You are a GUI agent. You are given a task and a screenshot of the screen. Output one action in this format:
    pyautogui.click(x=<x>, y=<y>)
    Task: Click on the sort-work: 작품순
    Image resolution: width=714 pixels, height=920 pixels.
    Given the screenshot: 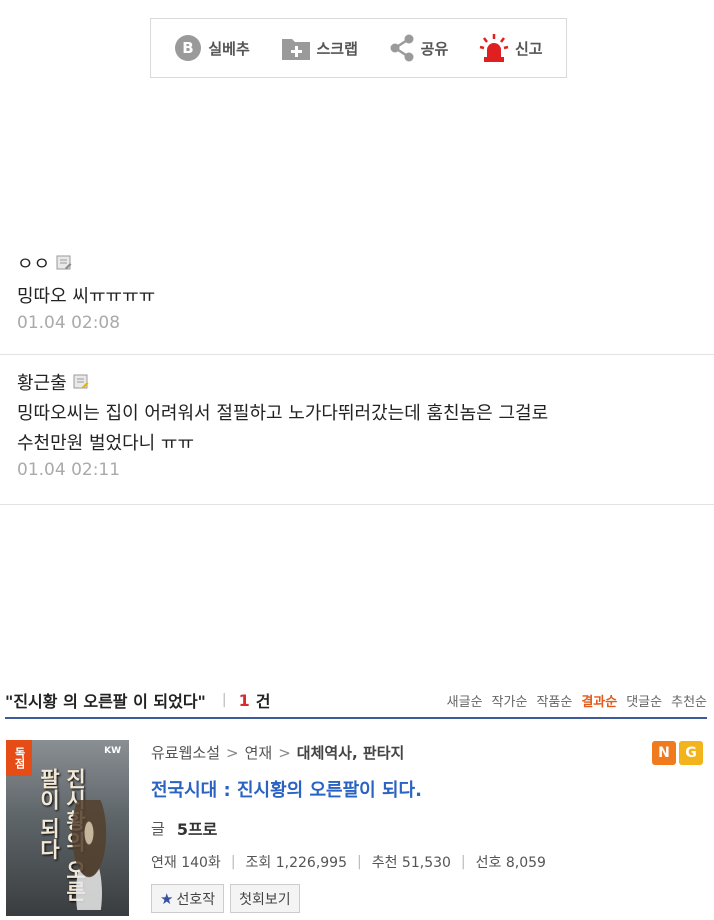 What is the action you would take?
    pyautogui.click(x=554, y=700)
    